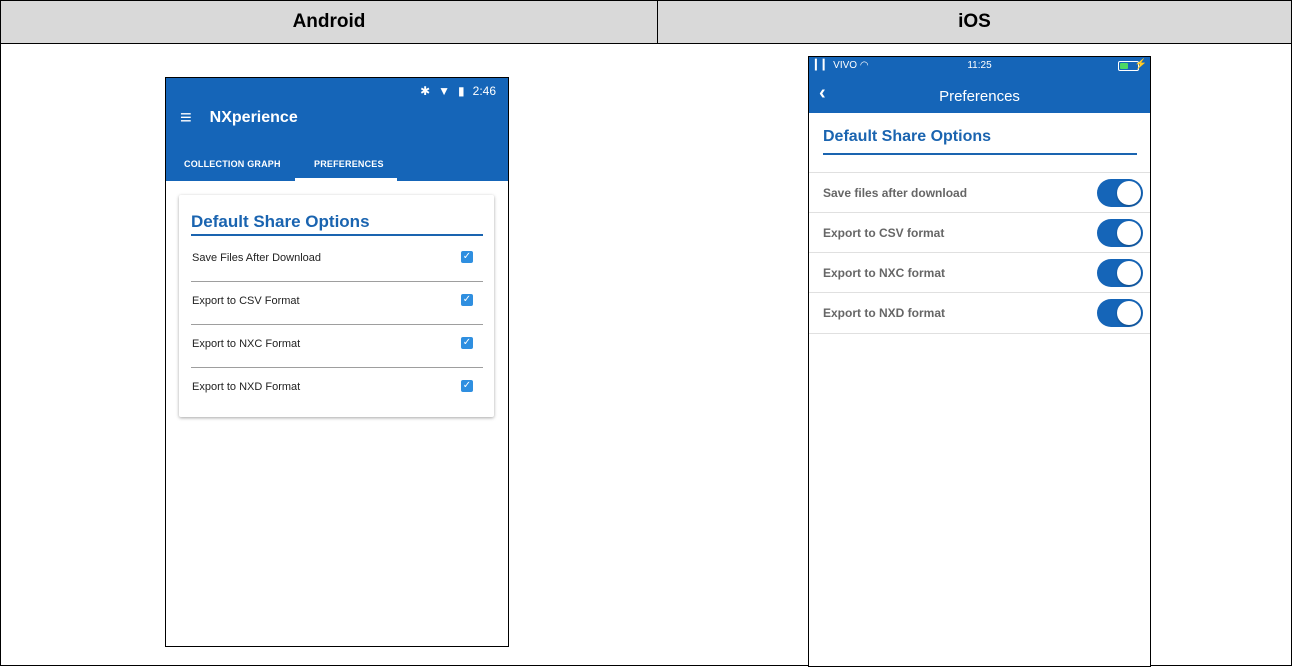  What do you see at coordinates (280, 221) in the screenshot?
I see `card-title: Default Share Options` at bounding box center [280, 221].